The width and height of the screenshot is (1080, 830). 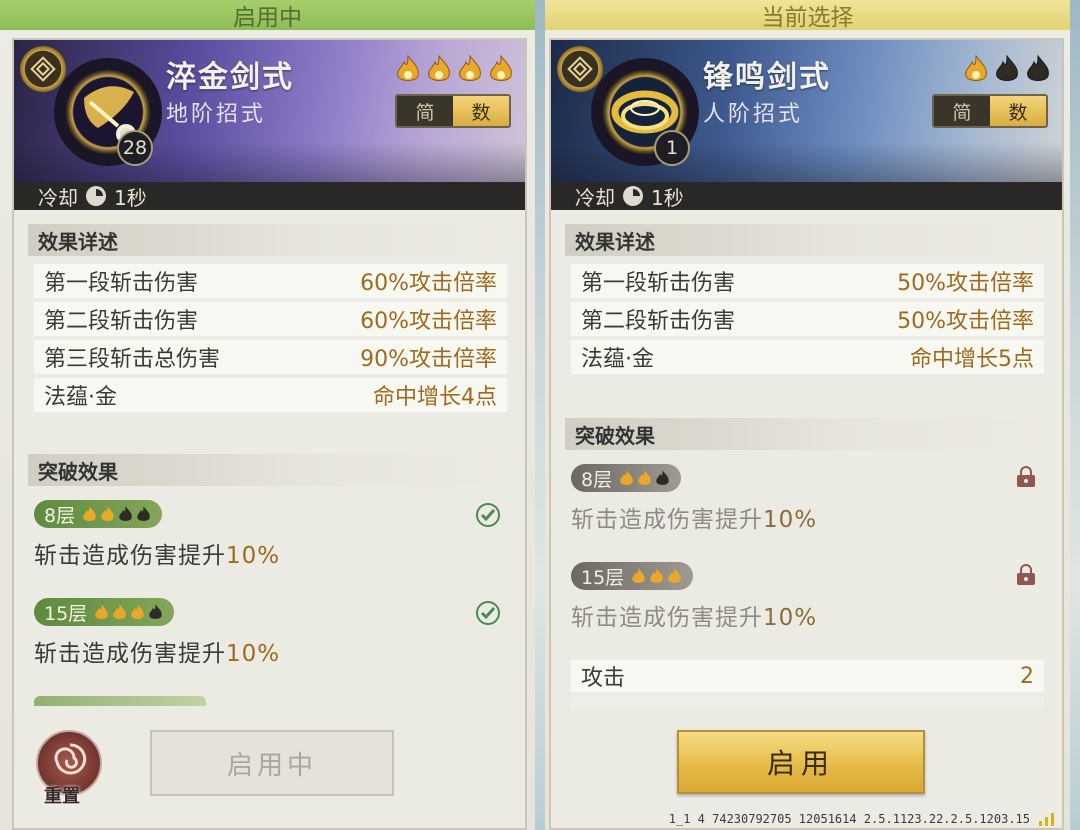 What do you see at coordinates (80, 397) in the screenshot?
I see `effect-name: 法蕴·金` at bounding box center [80, 397].